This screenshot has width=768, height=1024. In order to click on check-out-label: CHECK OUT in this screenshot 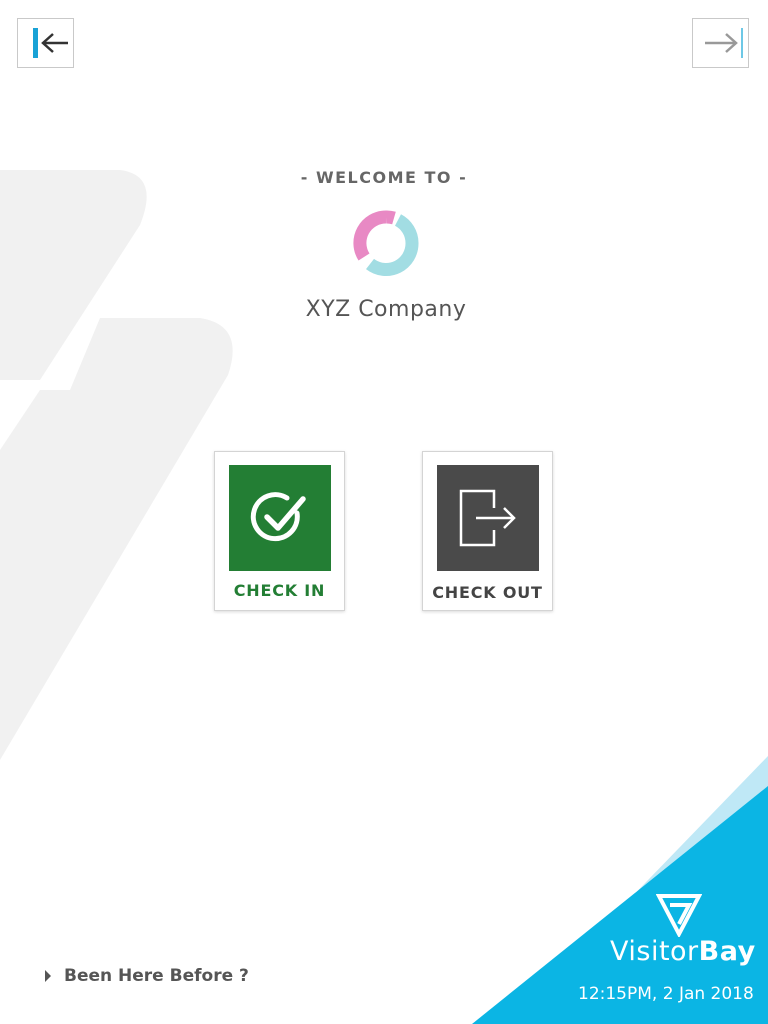, I will do `click(487, 592)`.